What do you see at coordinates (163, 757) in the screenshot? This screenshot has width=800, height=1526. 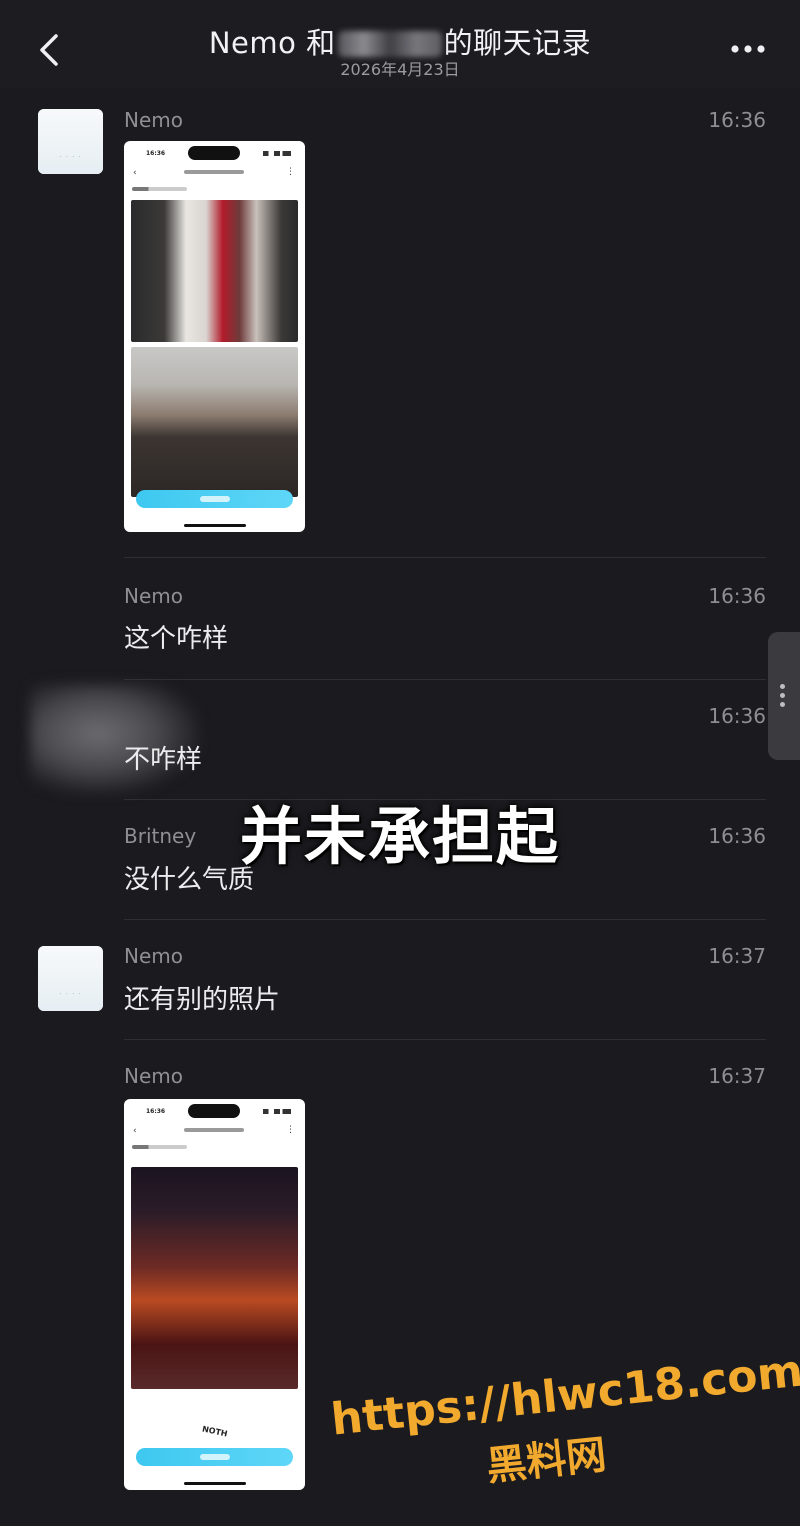 I see `message-text: 不咋样` at bounding box center [163, 757].